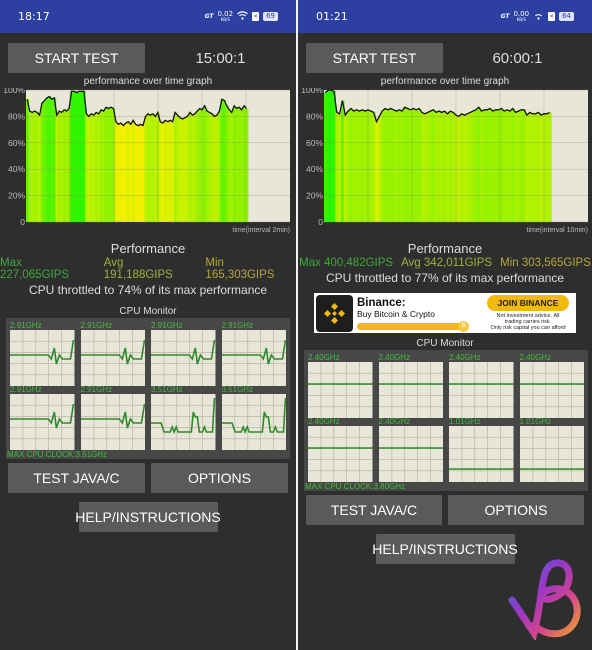 Image resolution: width=592 pixels, height=650 pixels. Describe the element at coordinates (138, 269) in the screenshot. I see `avg-gips: Avg 191,188GIPS` at that location.